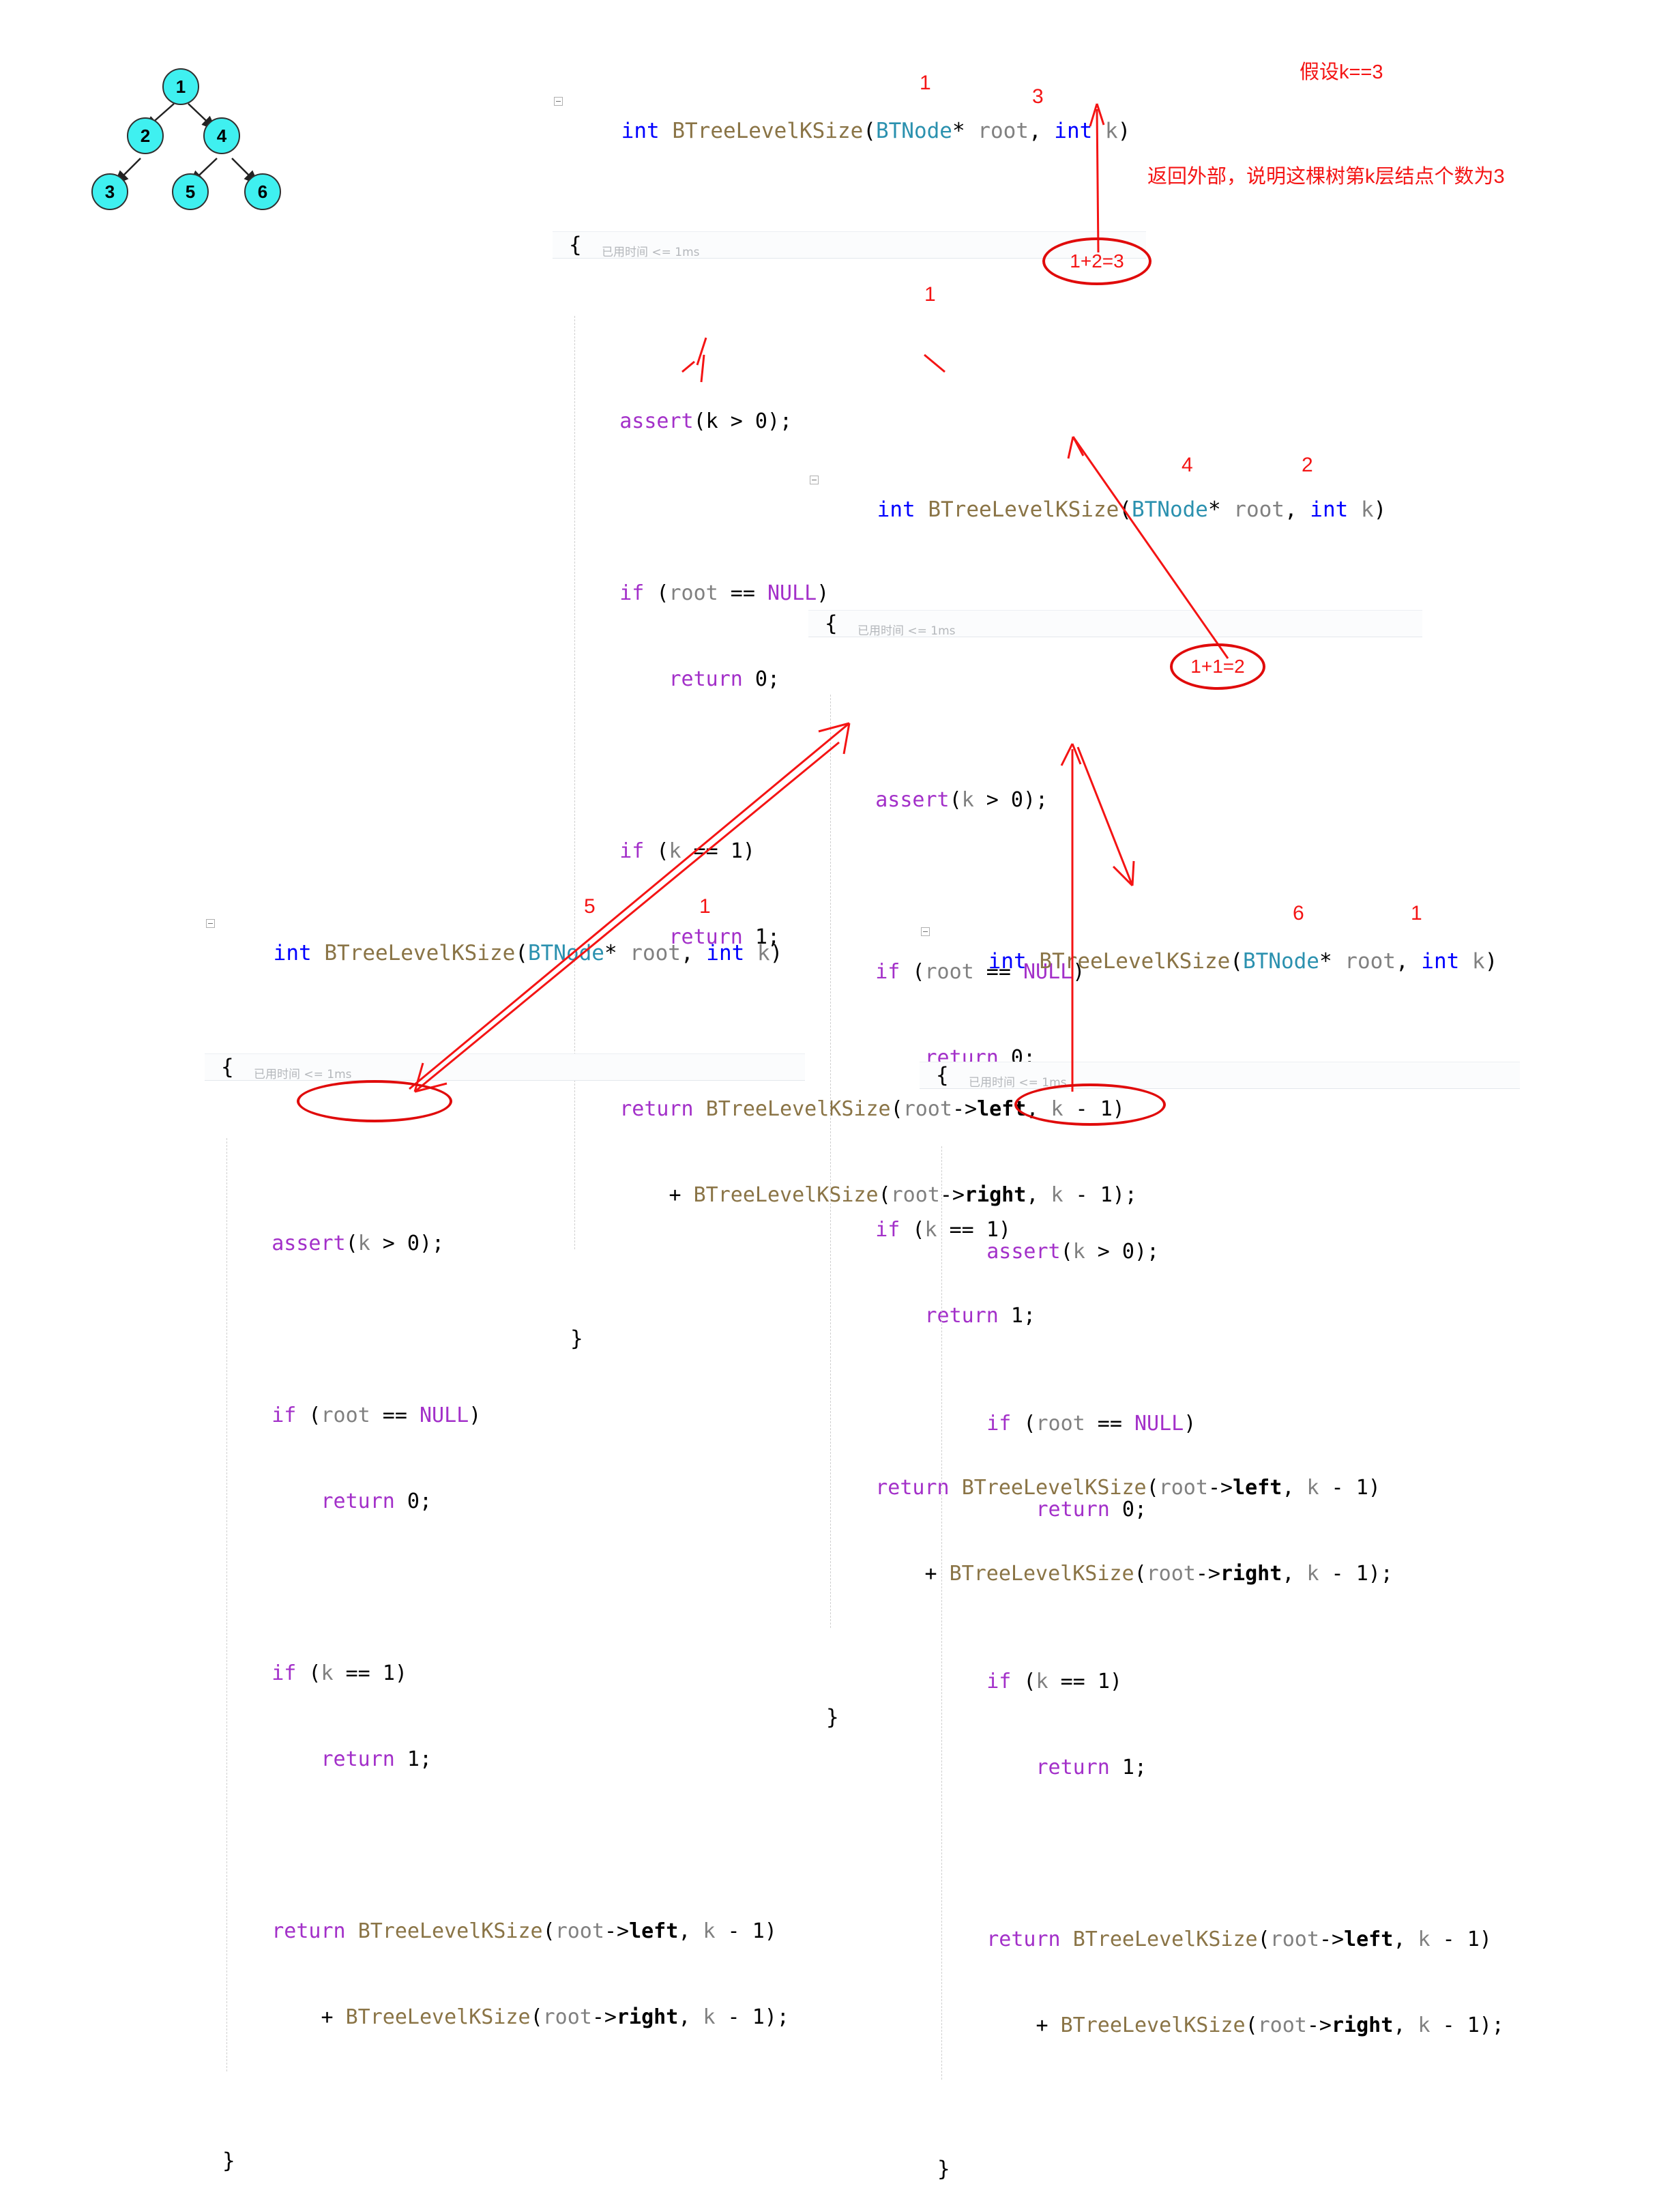 The width and height of the screenshot is (1672, 2212). What do you see at coordinates (743, 421) in the screenshot?
I see `assert-args: (k > 0);` at bounding box center [743, 421].